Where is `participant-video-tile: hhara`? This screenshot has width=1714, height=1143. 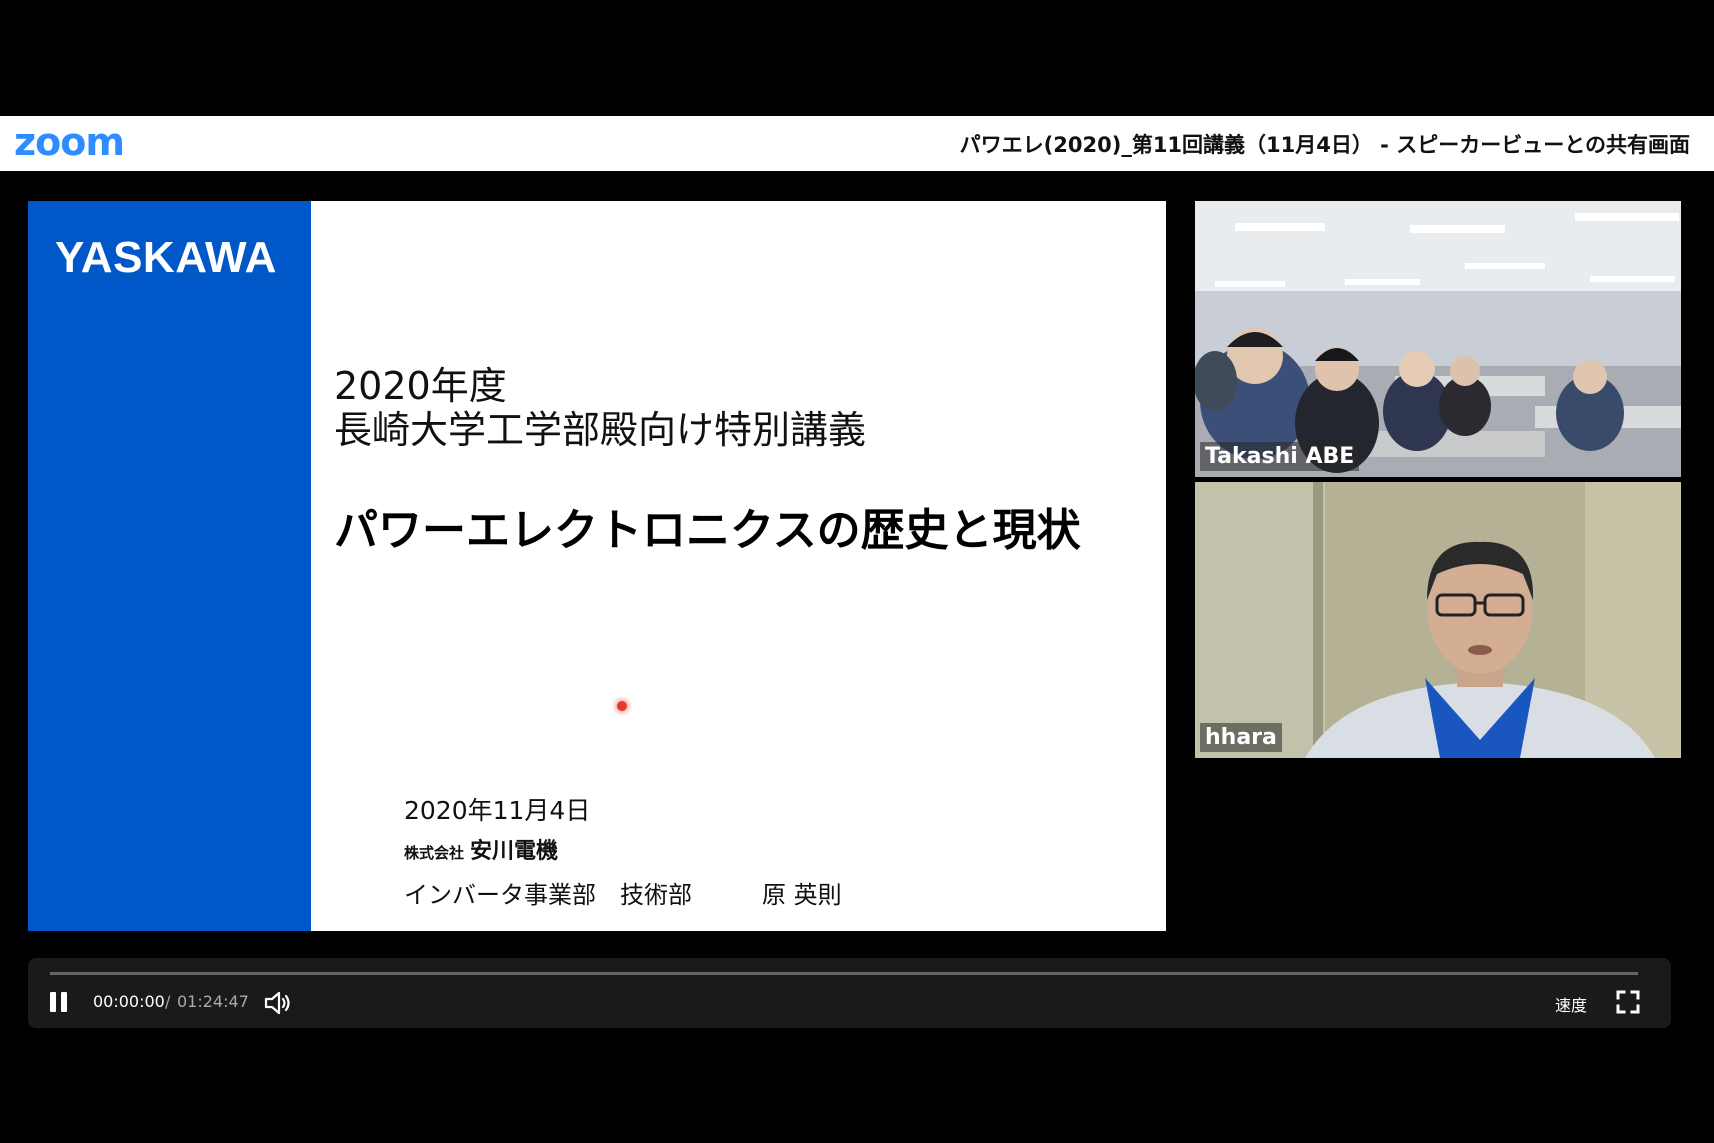 participant-video-tile: hhara is located at coordinates (1438, 620).